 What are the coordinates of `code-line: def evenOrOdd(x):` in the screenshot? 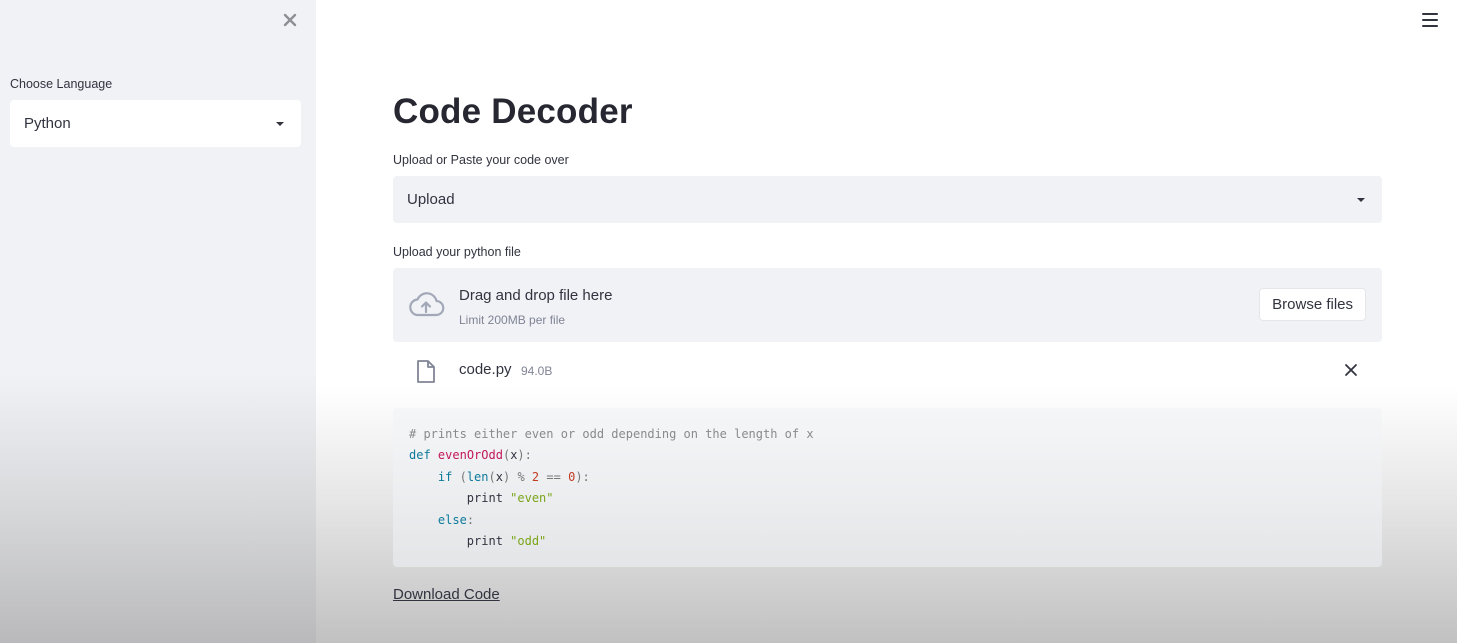 It's located at (470, 455).